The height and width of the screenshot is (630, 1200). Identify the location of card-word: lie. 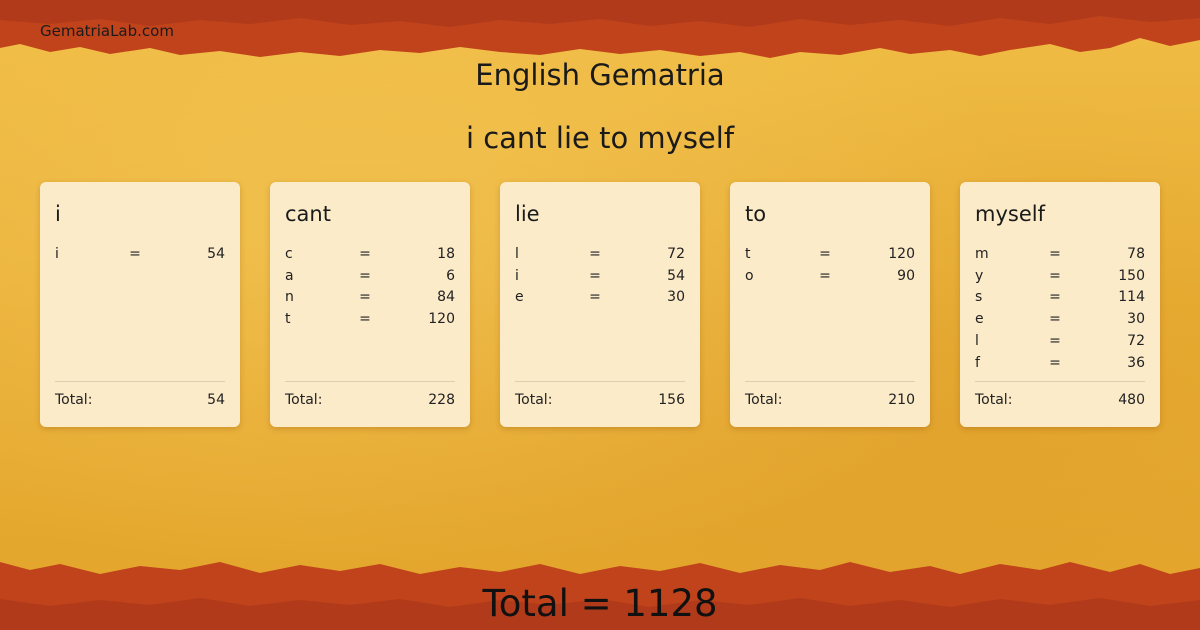
(527, 214).